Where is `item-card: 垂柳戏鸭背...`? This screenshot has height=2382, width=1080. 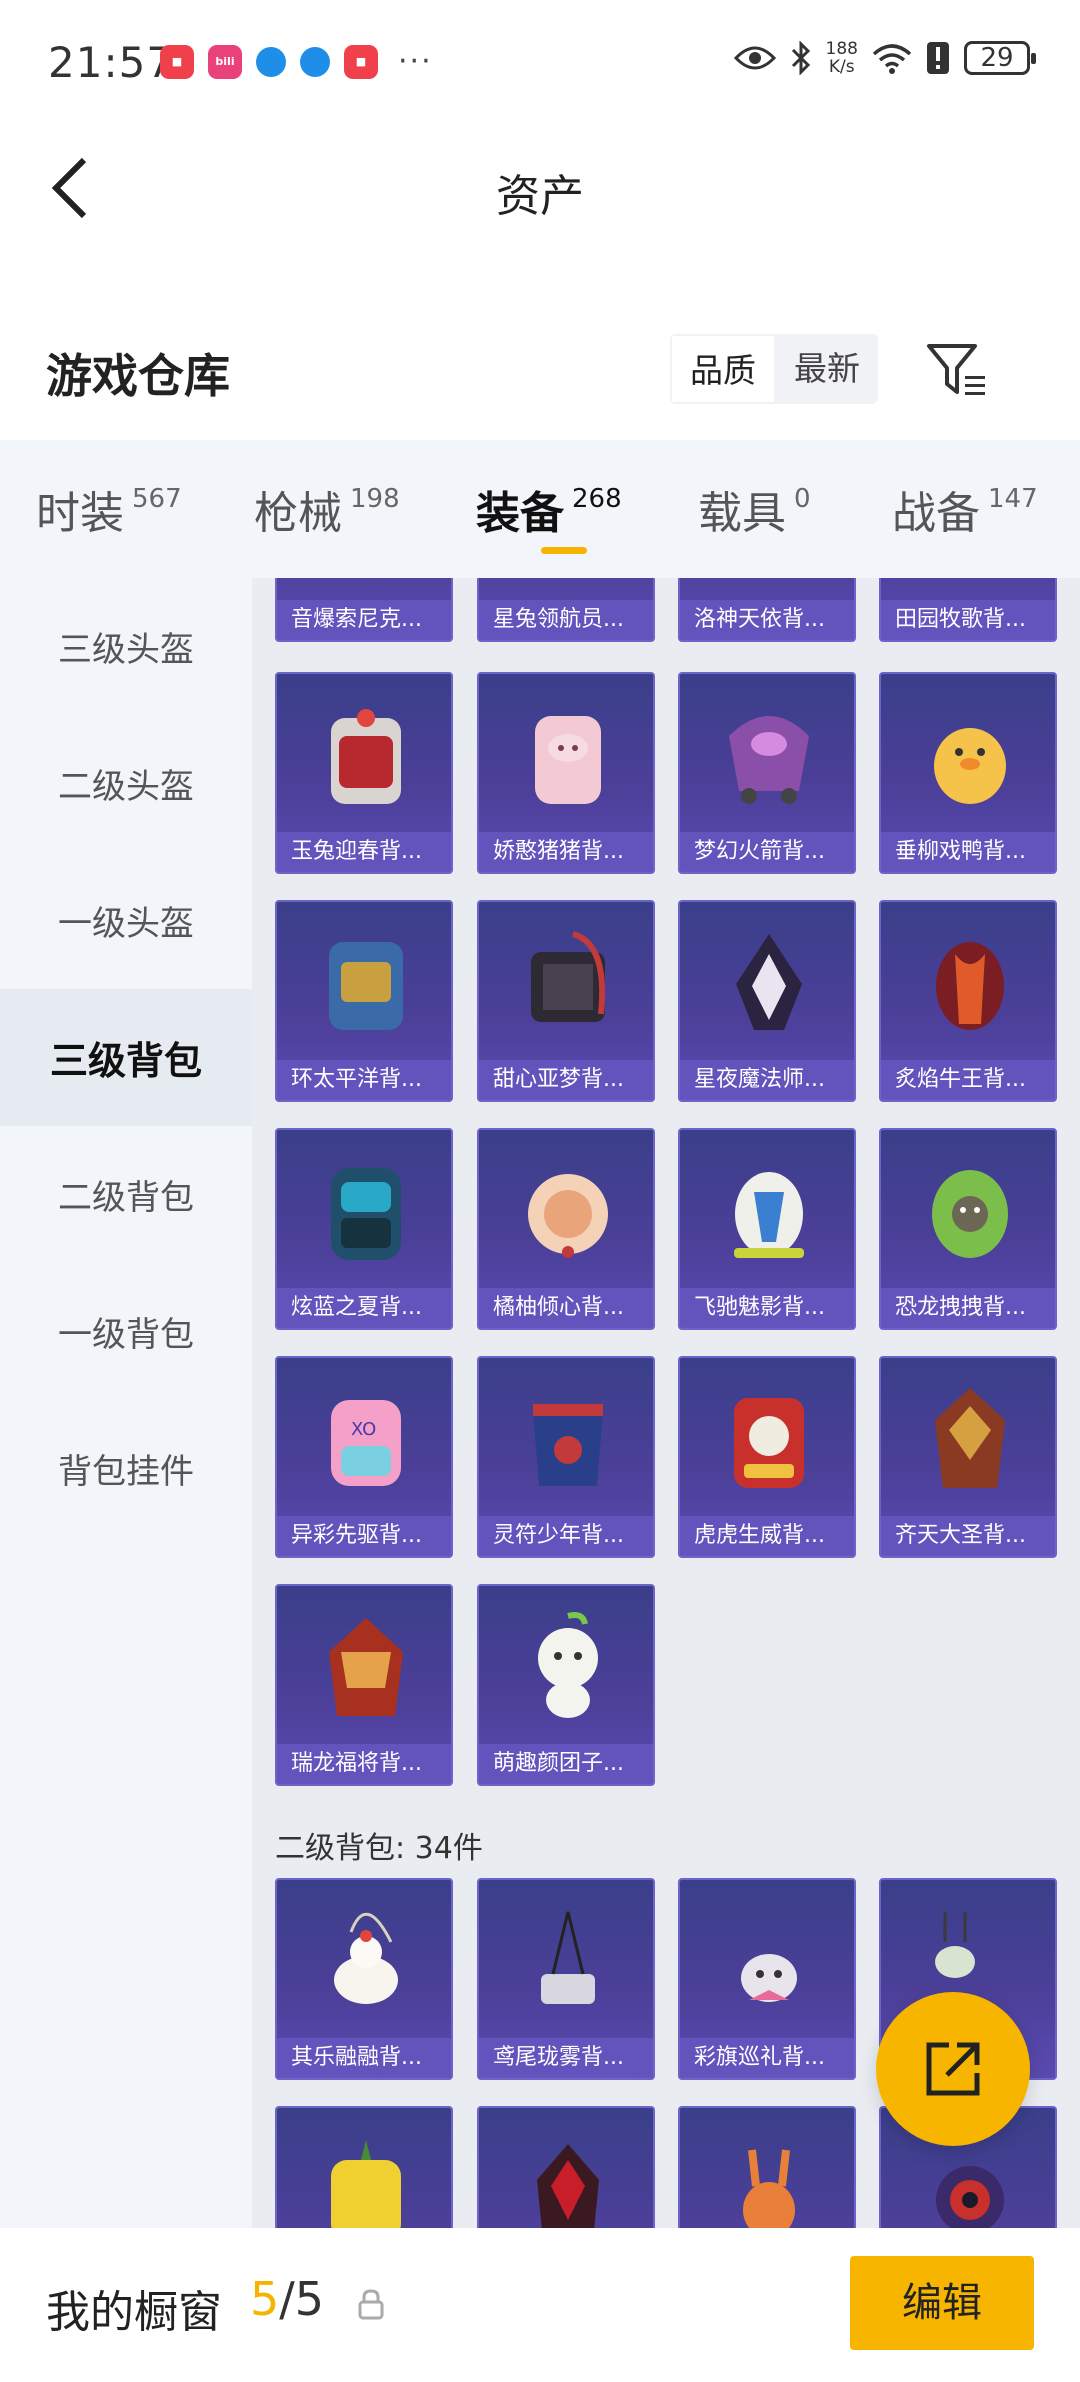
item-card: 垂柳戏鸭背... is located at coordinates (968, 773).